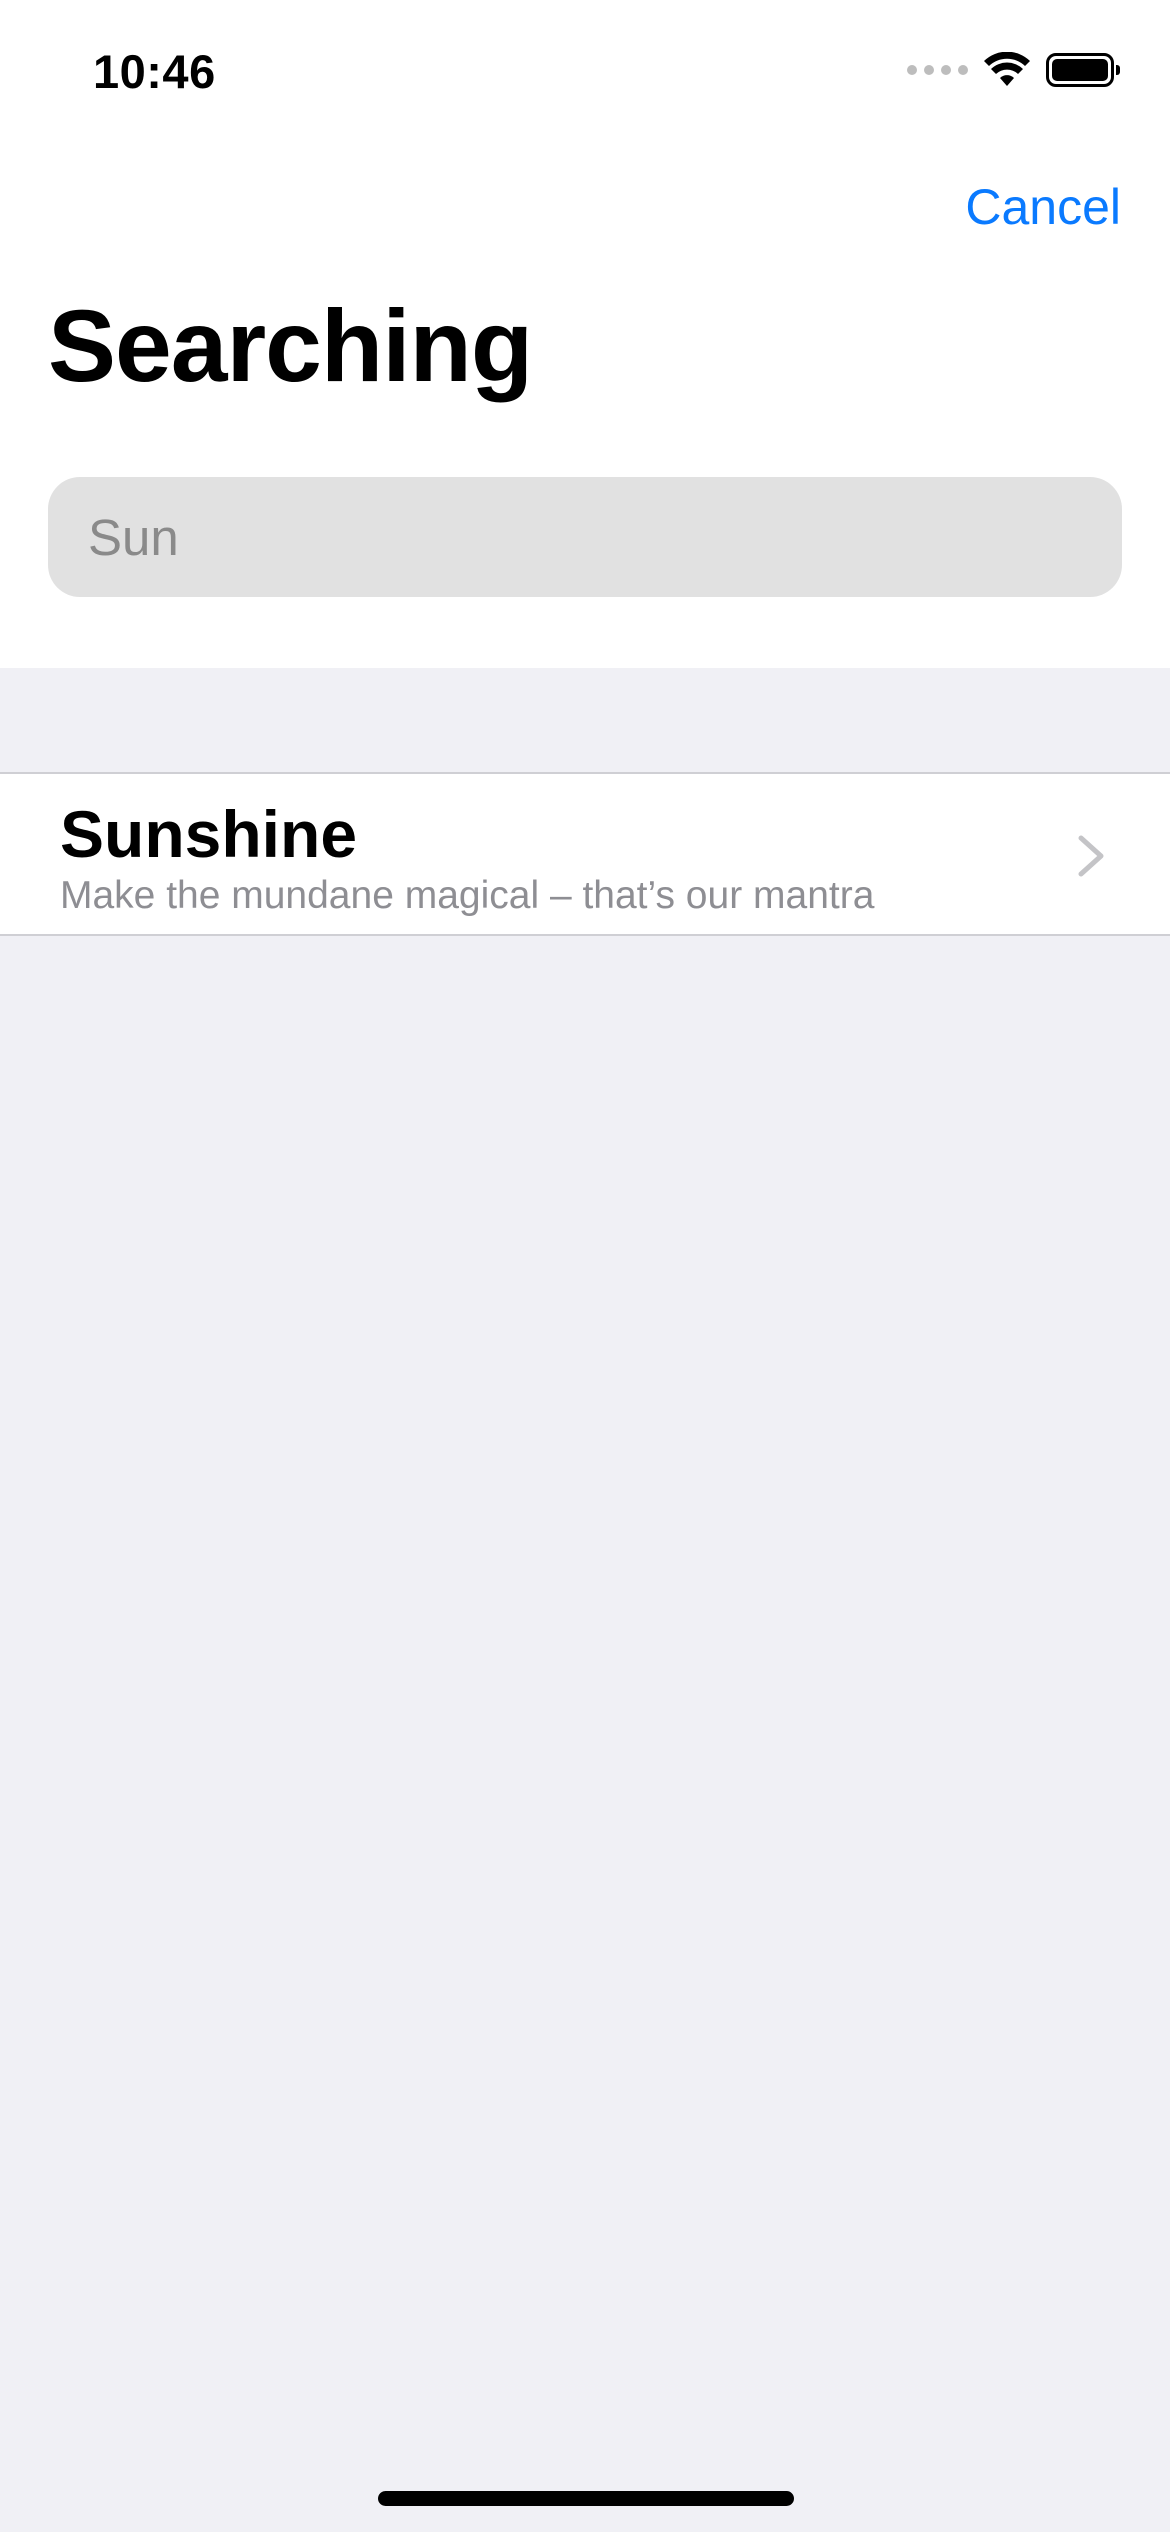  What do you see at coordinates (209, 834) in the screenshot?
I see `result-title: Sunshine` at bounding box center [209, 834].